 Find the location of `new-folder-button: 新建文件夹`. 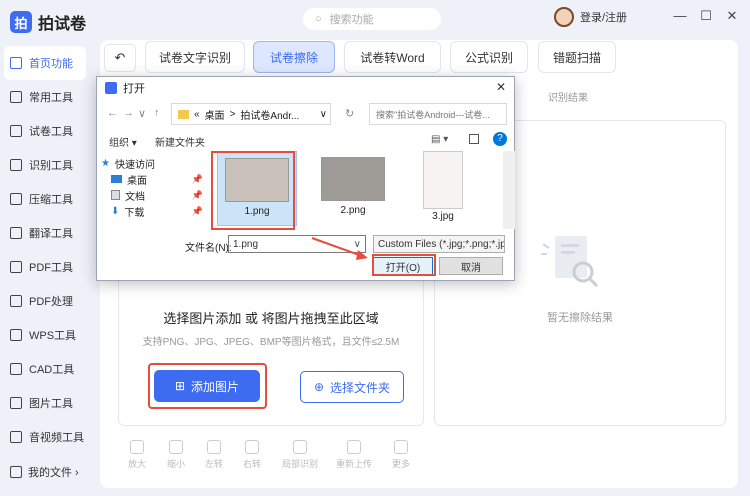

new-folder-button: 新建文件夹 is located at coordinates (180, 141).